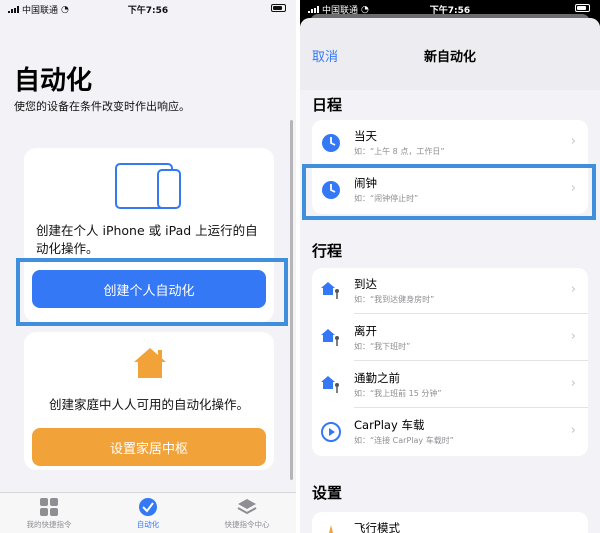 The image size is (600, 533). I want to click on row-title: 到达, so click(365, 284).